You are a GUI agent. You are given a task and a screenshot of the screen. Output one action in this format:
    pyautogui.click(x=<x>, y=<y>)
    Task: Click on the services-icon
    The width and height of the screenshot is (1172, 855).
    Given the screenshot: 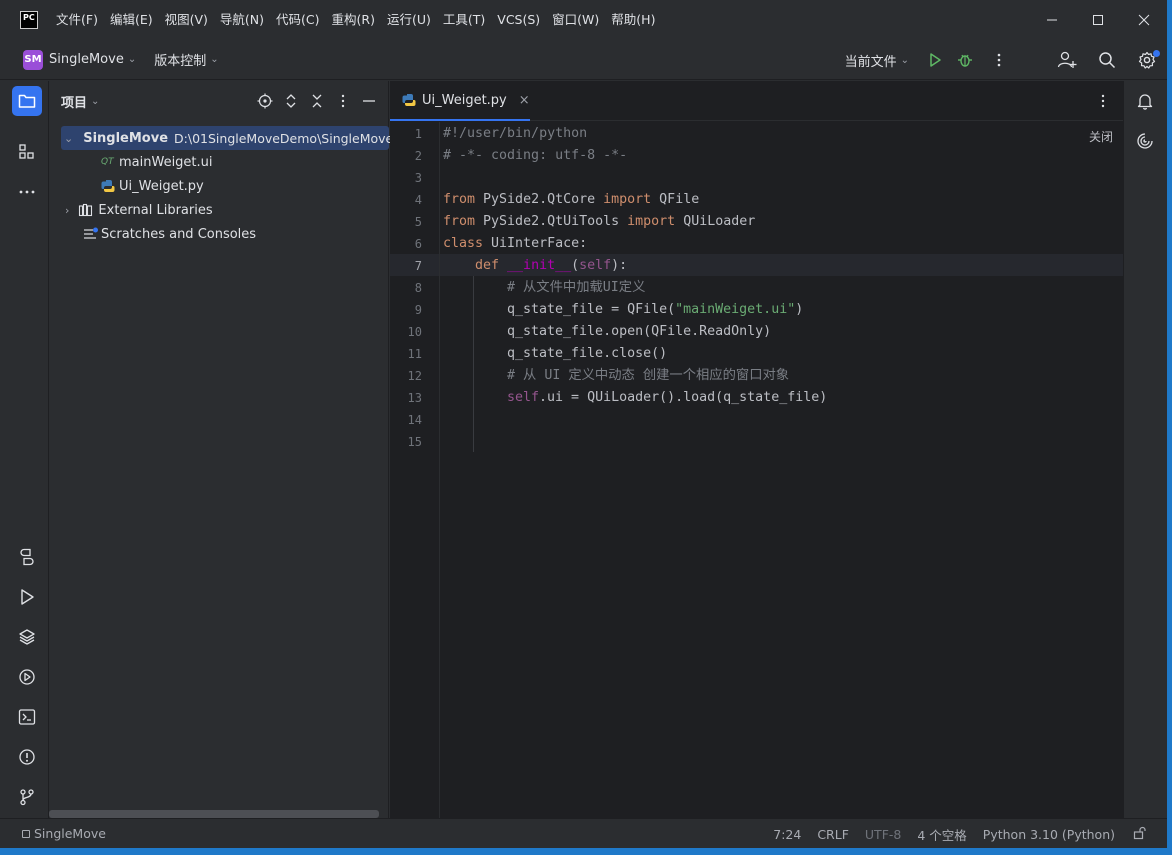 What is the action you would take?
    pyautogui.click(x=27, y=677)
    